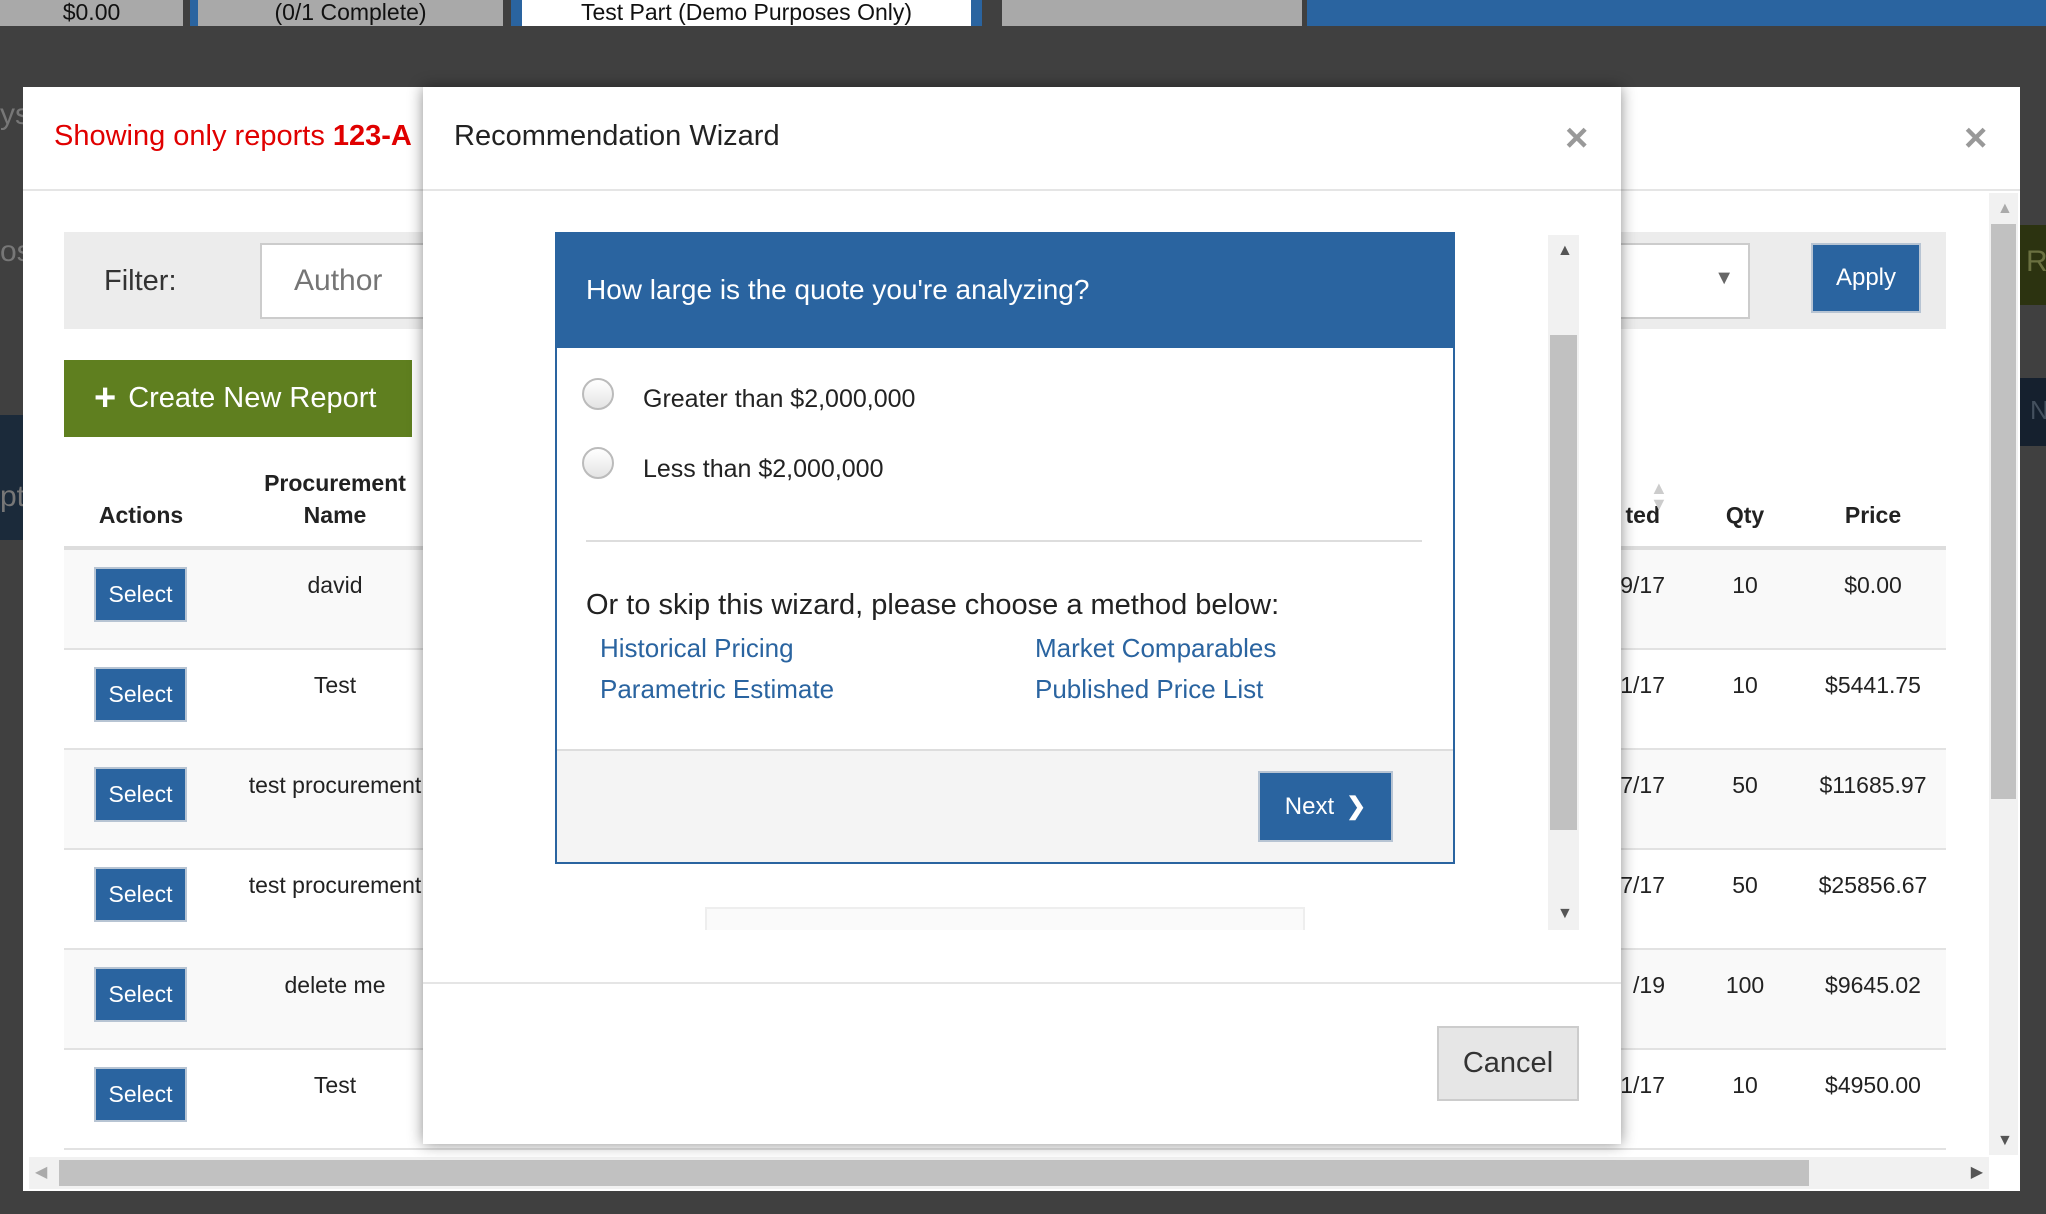  I want to click on title-highlight: 123-A, so click(372, 136).